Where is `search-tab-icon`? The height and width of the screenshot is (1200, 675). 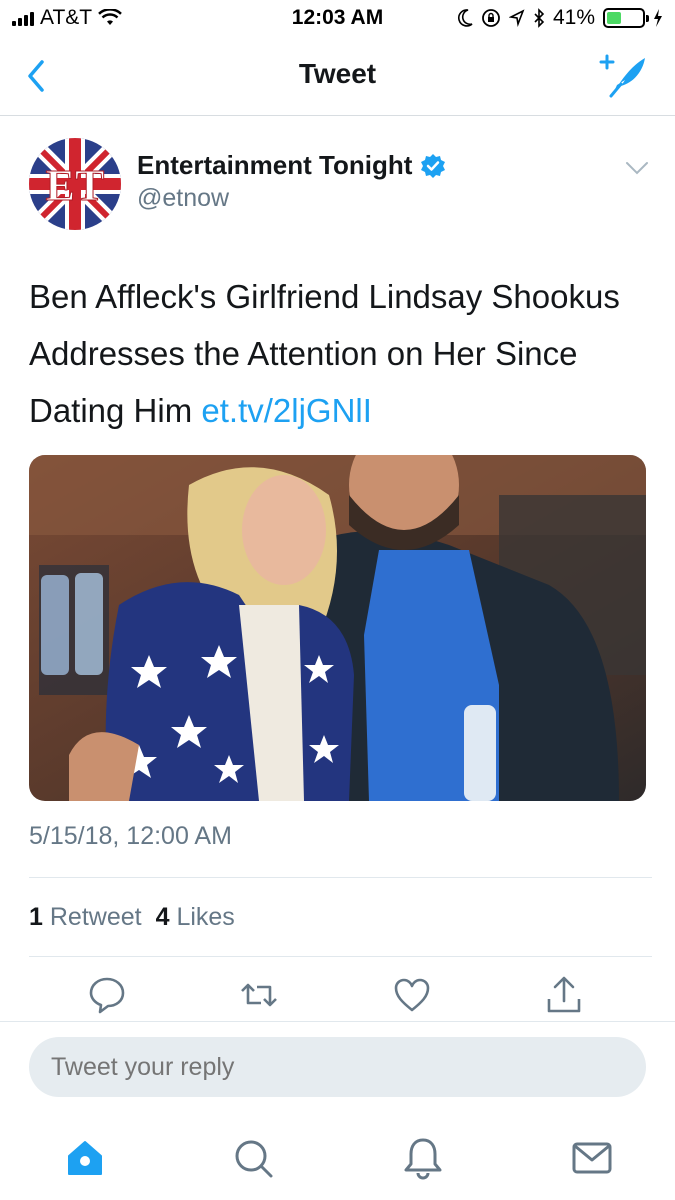 search-tab-icon is located at coordinates (253, 1158).